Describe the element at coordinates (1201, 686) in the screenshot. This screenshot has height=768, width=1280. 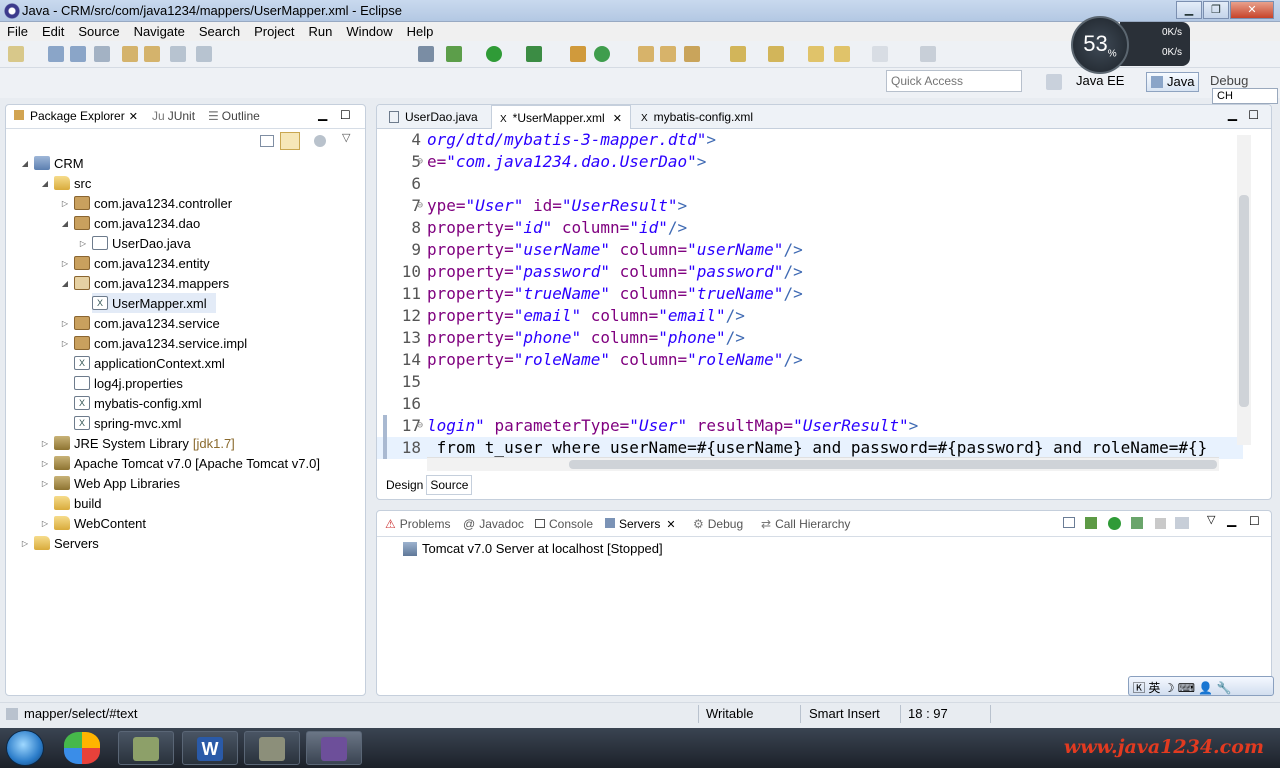
I see `ime-toolbar: 🄺 英 ☽ ⌨ 👤 🔧` at that location.